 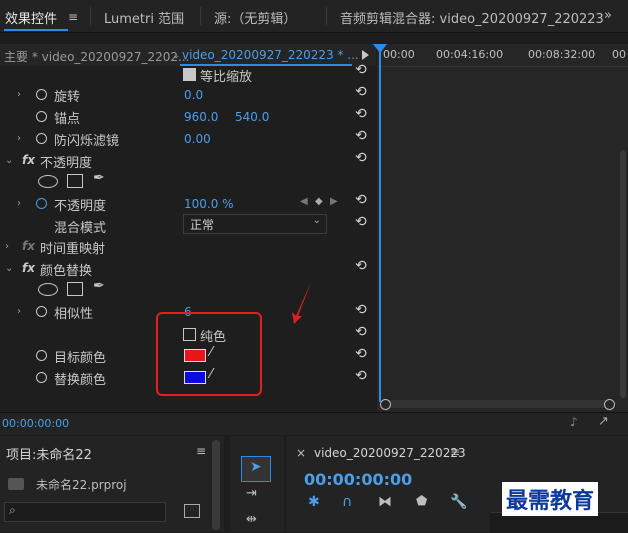 I want to click on stopwatch-active-icon, so click(x=41, y=203).